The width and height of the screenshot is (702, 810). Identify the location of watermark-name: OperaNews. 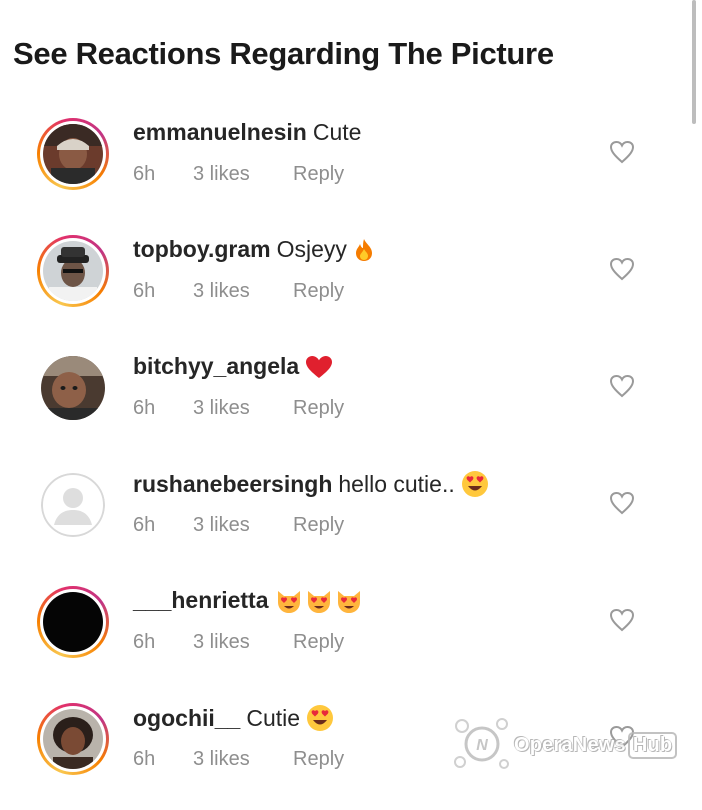
(570, 745).